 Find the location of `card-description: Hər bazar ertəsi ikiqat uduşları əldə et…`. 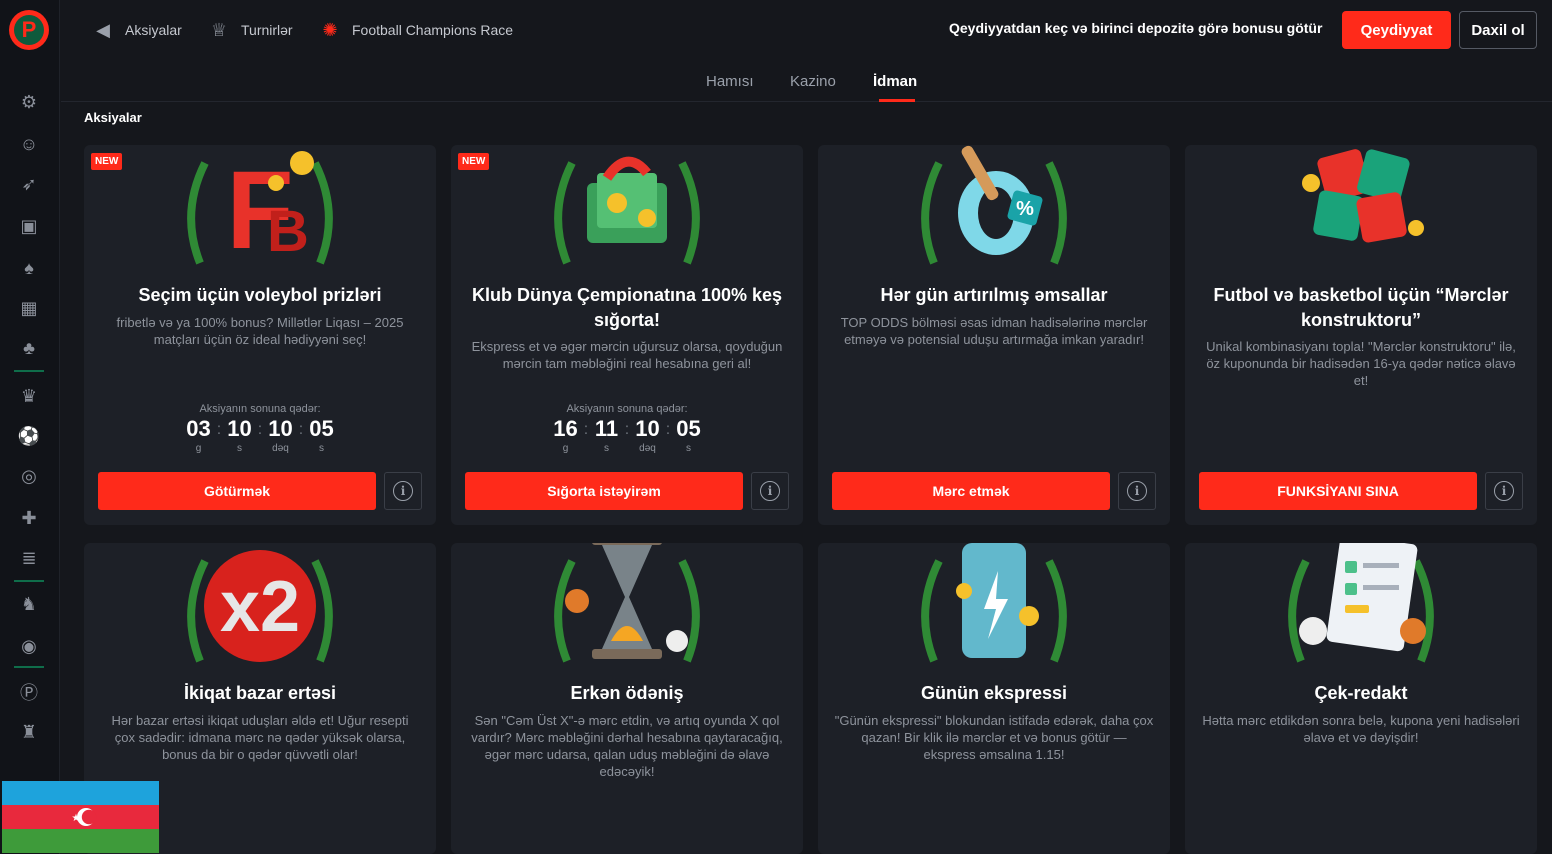

card-description: Hər bazar ertəsi ikiqat uduşları əldə et… is located at coordinates (260, 737).